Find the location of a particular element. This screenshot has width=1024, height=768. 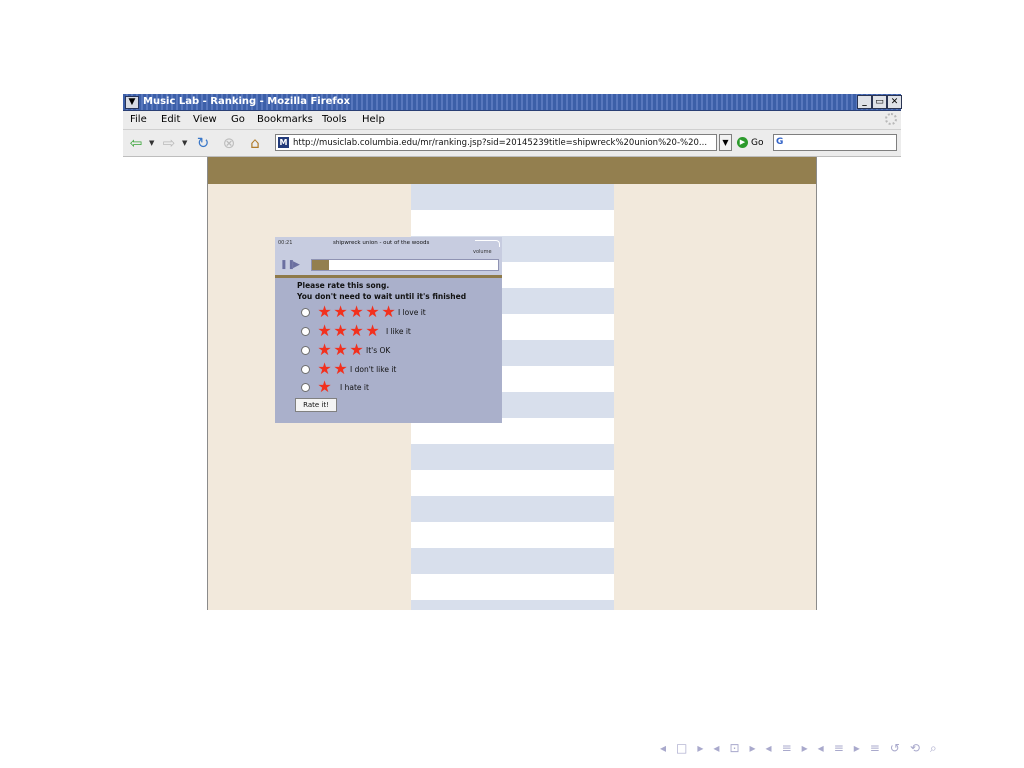

rating-option-2: ★ ★ I don't like it is located at coordinates (348, 369).